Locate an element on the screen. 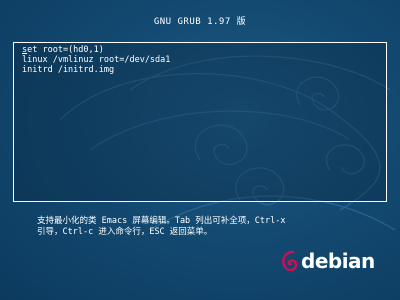 The height and width of the screenshot is (300, 400). debian-logo: debian is located at coordinates (327, 261).